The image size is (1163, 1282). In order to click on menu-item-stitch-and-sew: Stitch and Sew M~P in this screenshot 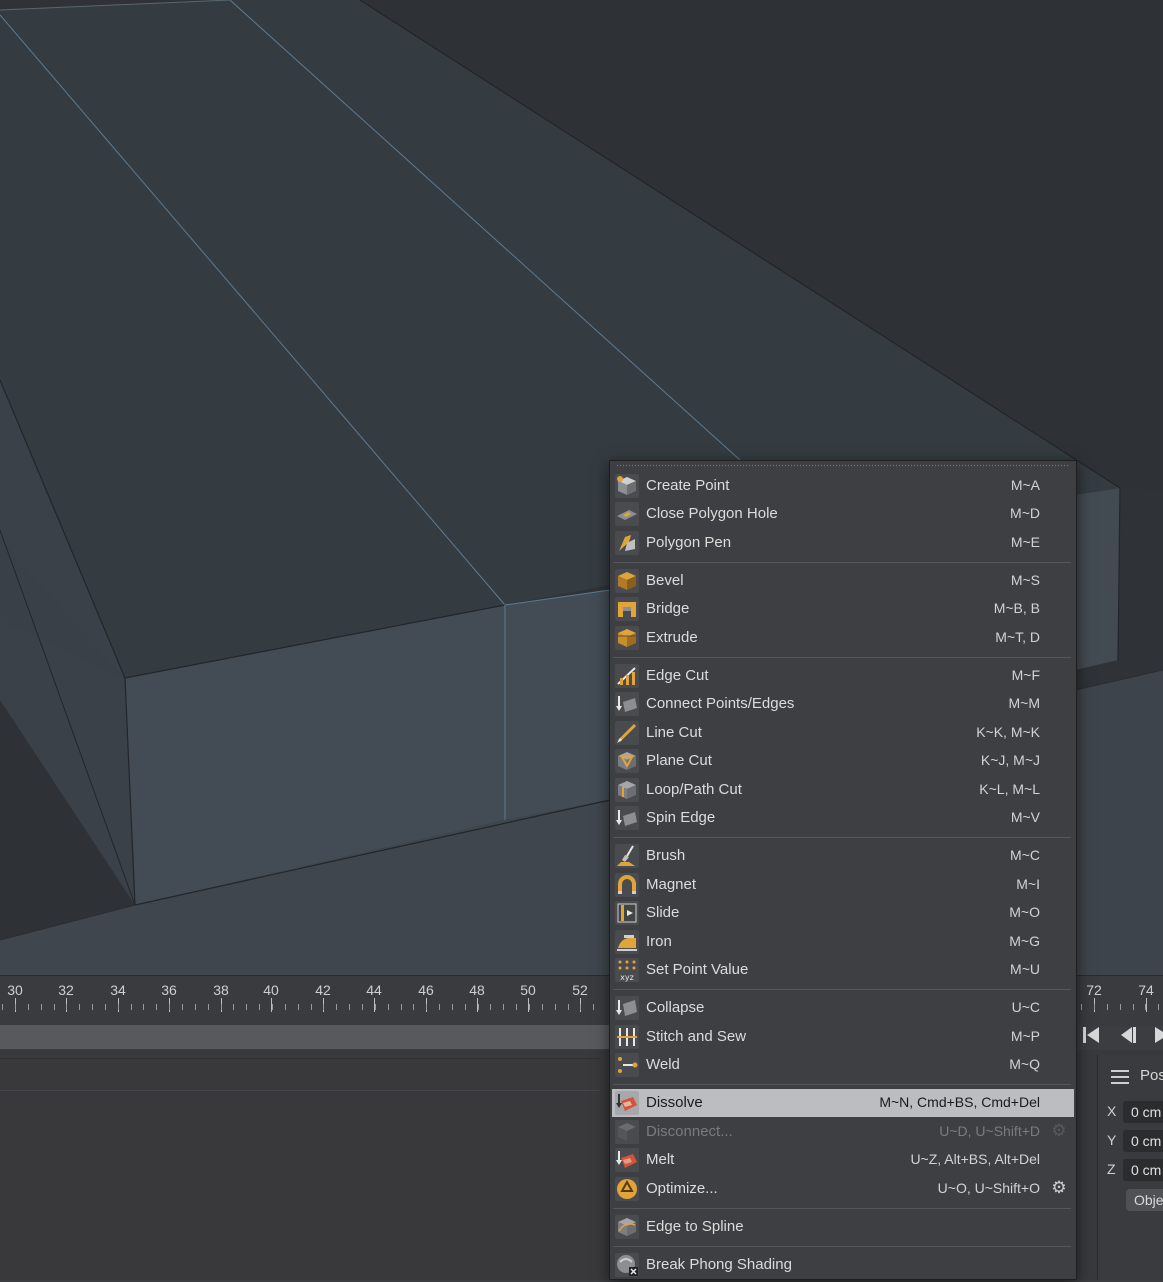, I will do `click(843, 1037)`.